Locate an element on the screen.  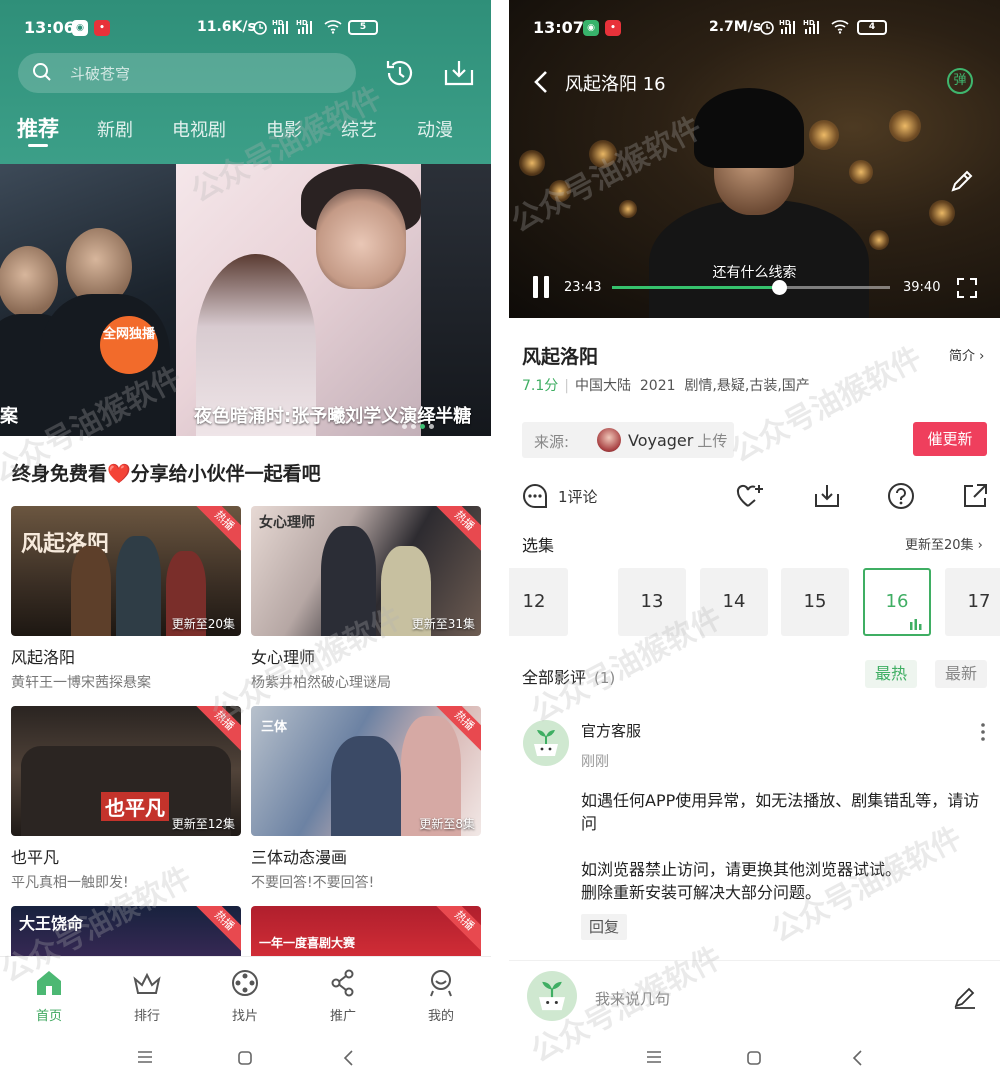
nav-profile: 我的 is located at coordinates (441, 995).